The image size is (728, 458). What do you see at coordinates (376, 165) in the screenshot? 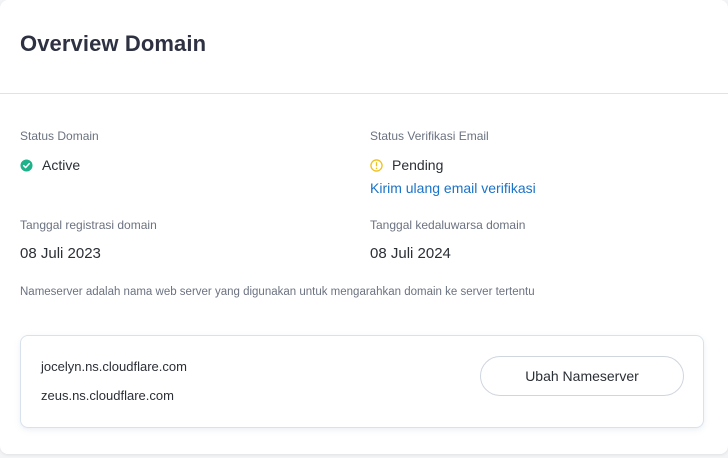
I see `info-circle-icon` at bounding box center [376, 165].